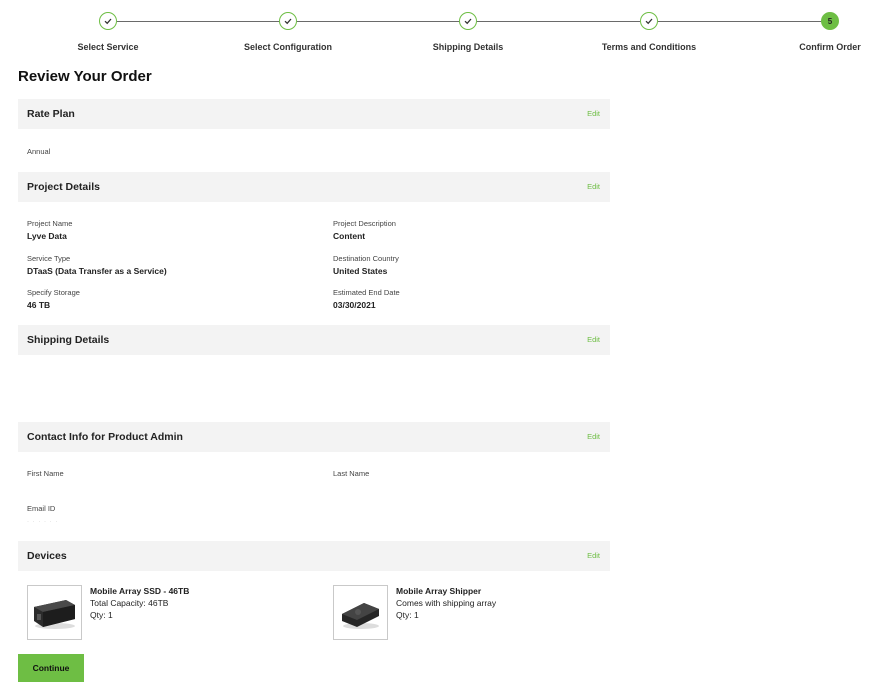 Image resolution: width=885 pixels, height=698 pixels. What do you see at coordinates (360, 616) in the screenshot?
I see `mobile-array-shipper-image` at bounding box center [360, 616].